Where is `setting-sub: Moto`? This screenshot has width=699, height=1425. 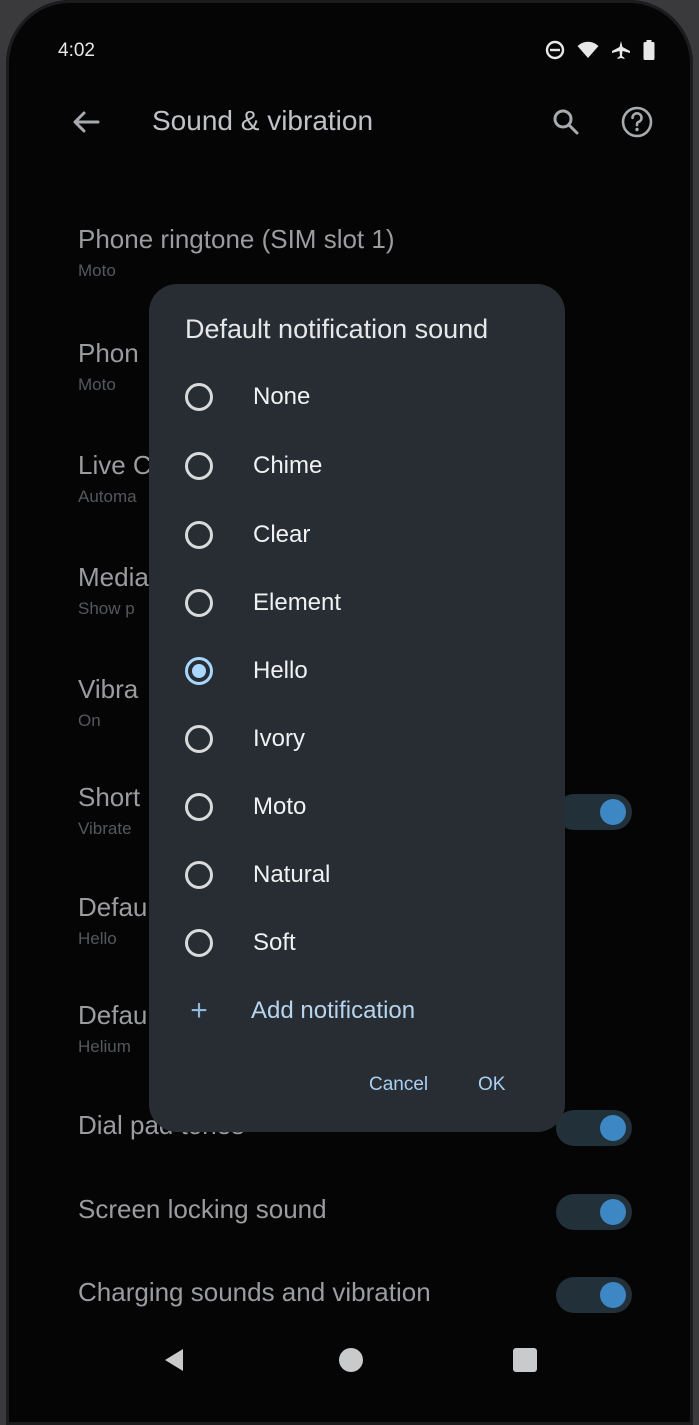
setting-sub: Moto is located at coordinates (97, 270).